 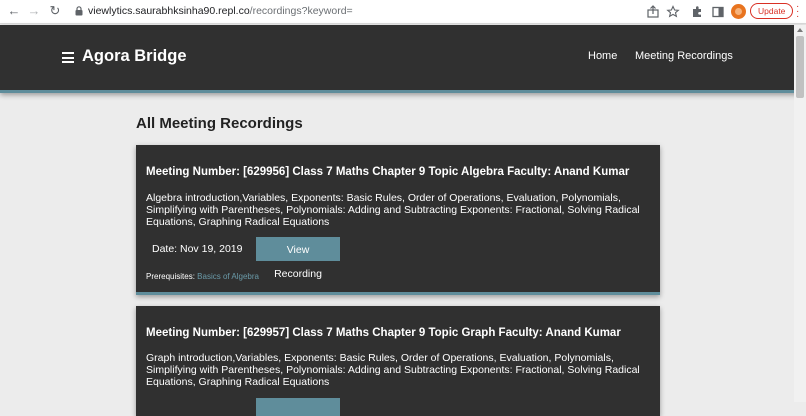 What do you see at coordinates (697, 12) in the screenshot?
I see `extensions-icon` at bounding box center [697, 12].